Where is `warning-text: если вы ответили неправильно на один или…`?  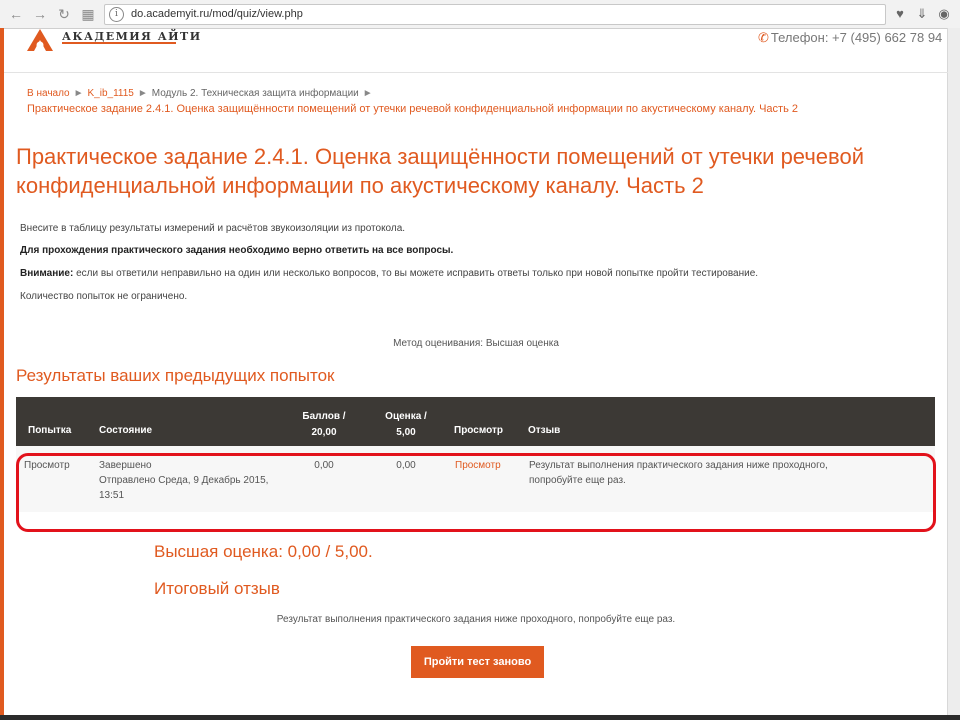 warning-text: если вы ответили неправильно на один или… is located at coordinates (416, 273).